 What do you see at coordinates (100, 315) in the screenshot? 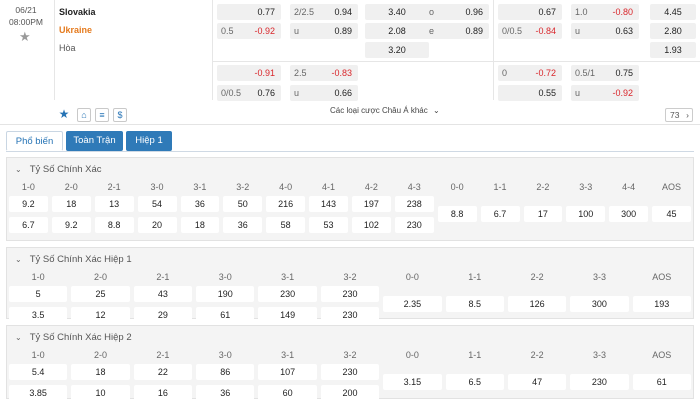
I see `score-odds-cell: 12` at bounding box center [100, 315].